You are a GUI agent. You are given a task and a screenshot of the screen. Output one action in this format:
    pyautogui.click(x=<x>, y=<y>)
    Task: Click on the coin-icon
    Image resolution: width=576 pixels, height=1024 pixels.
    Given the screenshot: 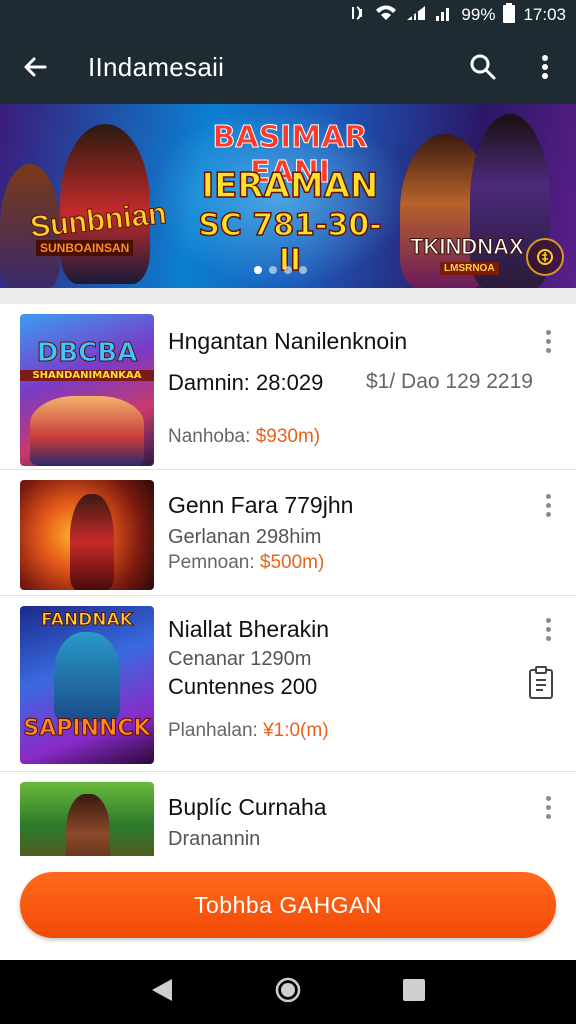 What is the action you would take?
    pyautogui.click(x=545, y=257)
    